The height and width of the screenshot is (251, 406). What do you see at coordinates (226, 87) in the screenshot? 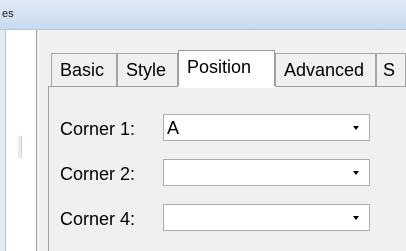
I see `active-tab-gap` at bounding box center [226, 87].